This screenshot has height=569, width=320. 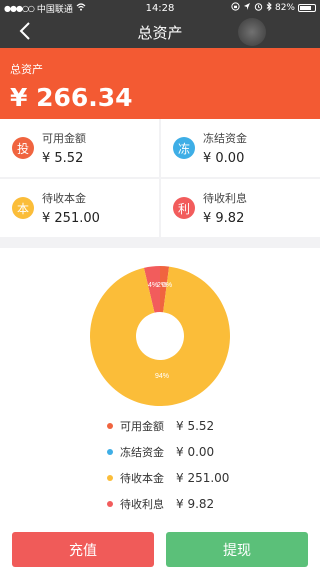 I want to click on status-time: 14:28, so click(x=160, y=8).